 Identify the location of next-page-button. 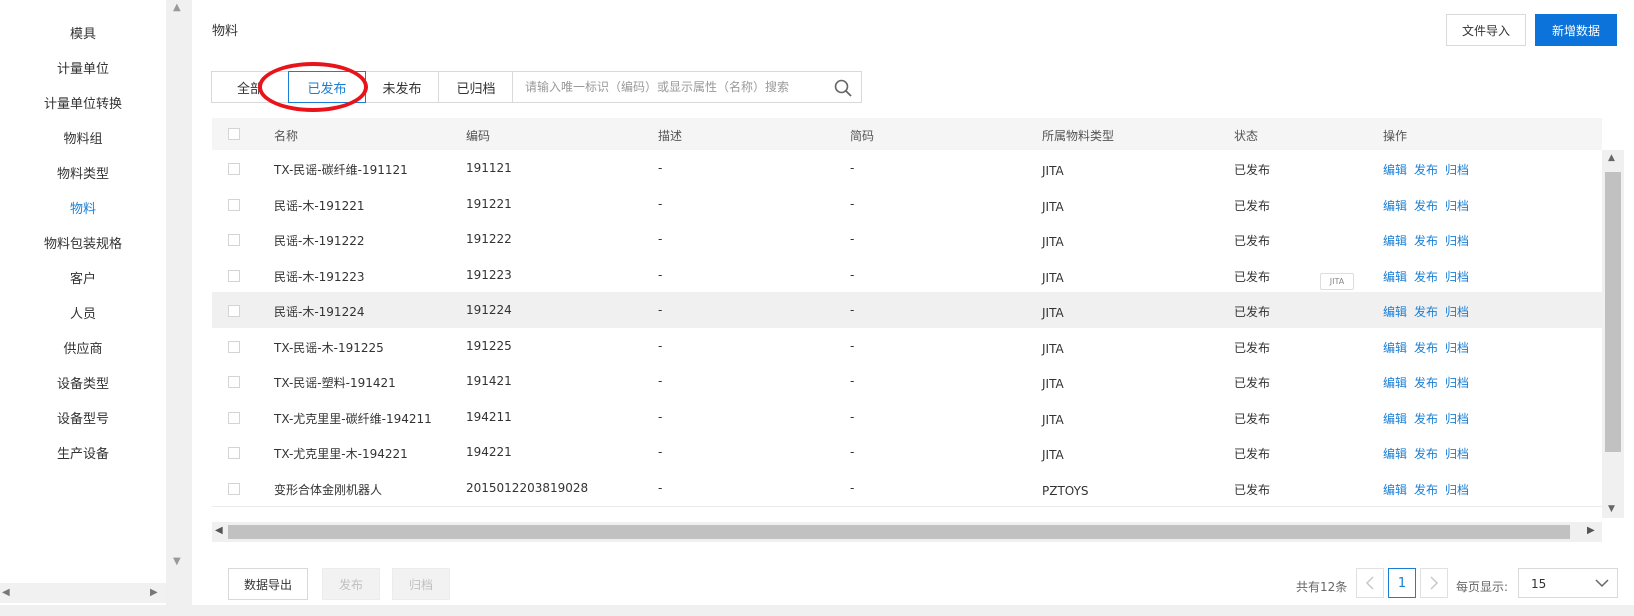
(1434, 583).